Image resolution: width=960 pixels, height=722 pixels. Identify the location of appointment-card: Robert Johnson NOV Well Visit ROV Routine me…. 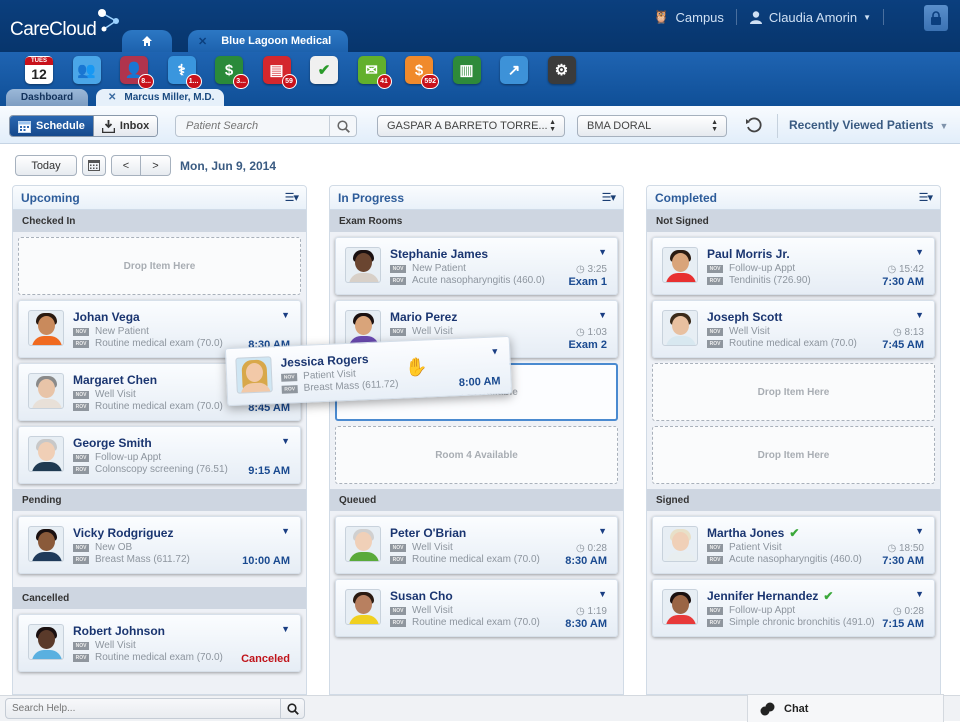
(159, 643).